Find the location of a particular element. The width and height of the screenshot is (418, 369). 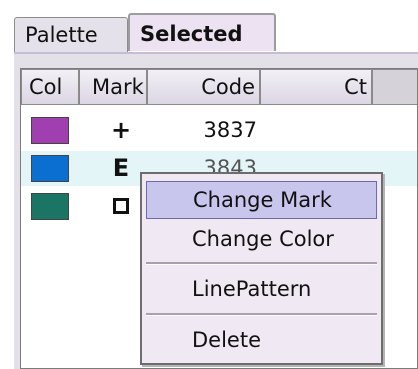

column-header-mark: Mark is located at coordinates (113, 87).